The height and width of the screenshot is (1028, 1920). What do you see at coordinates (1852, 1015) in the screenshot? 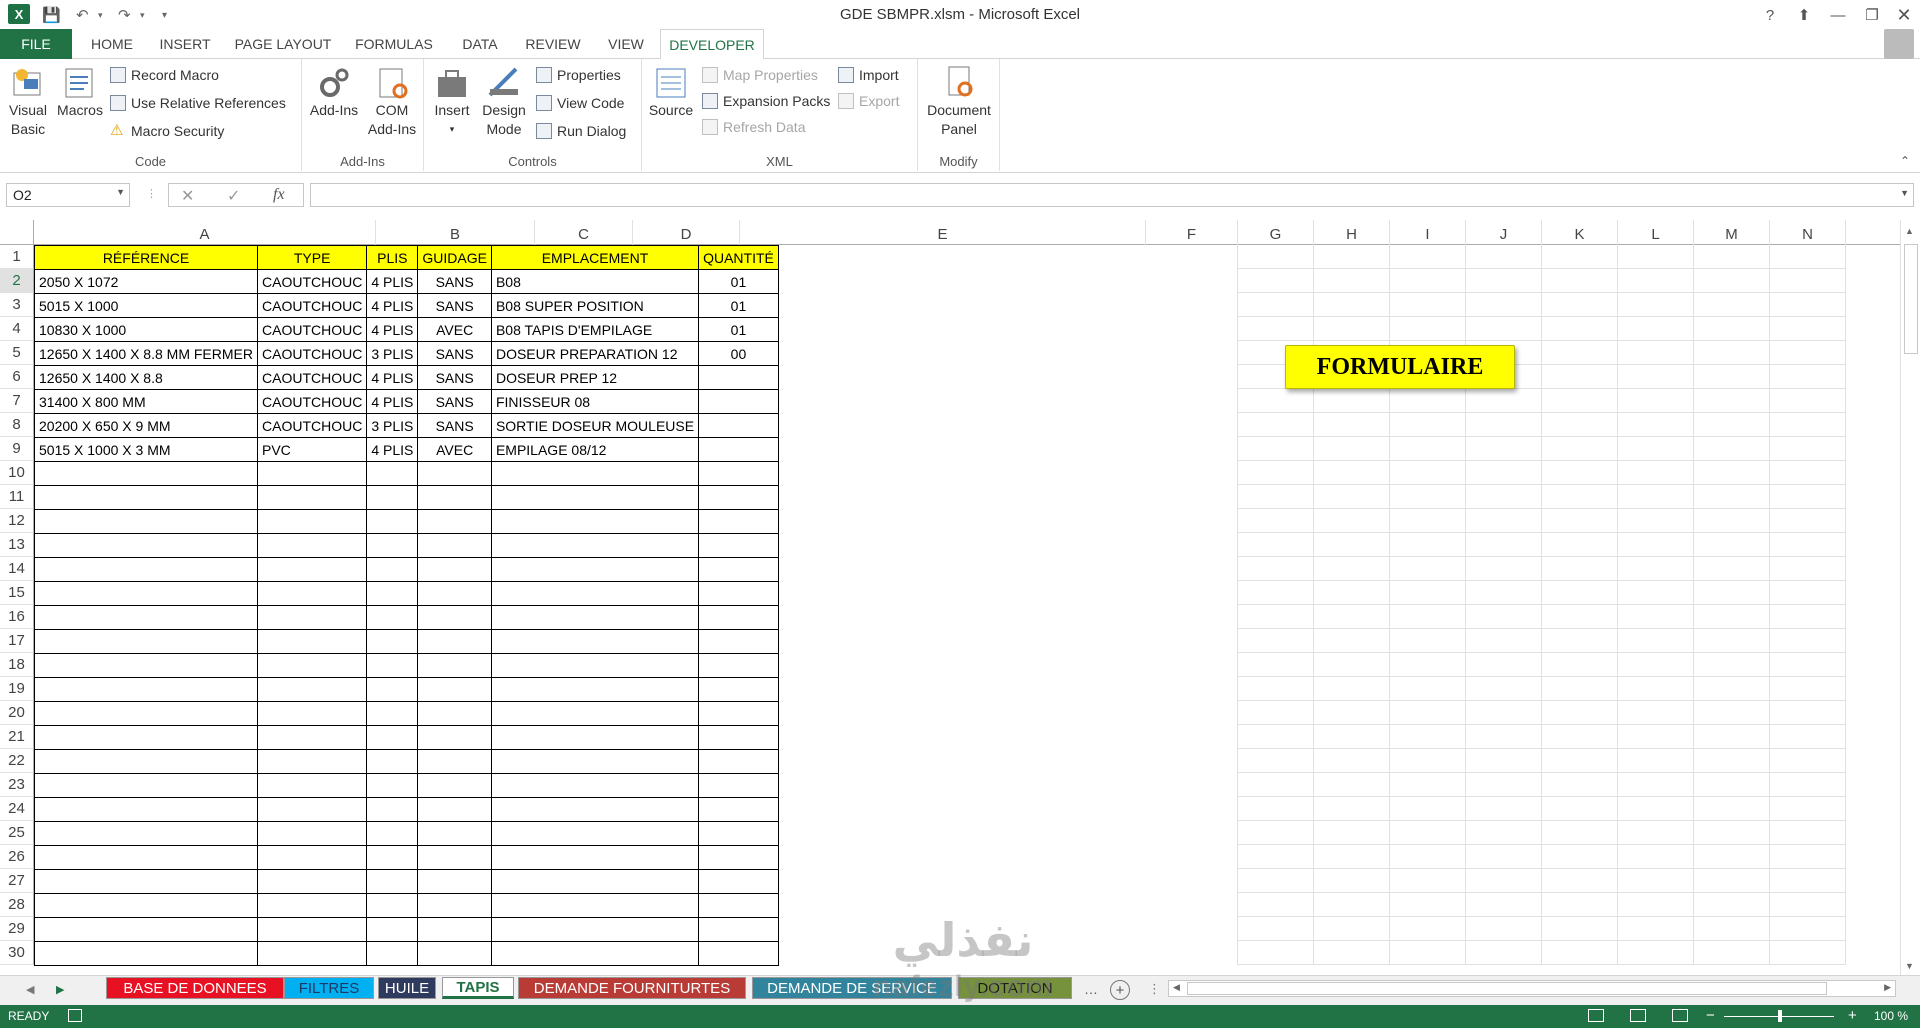
I see `zoom-in-icon: +` at bounding box center [1852, 1015].